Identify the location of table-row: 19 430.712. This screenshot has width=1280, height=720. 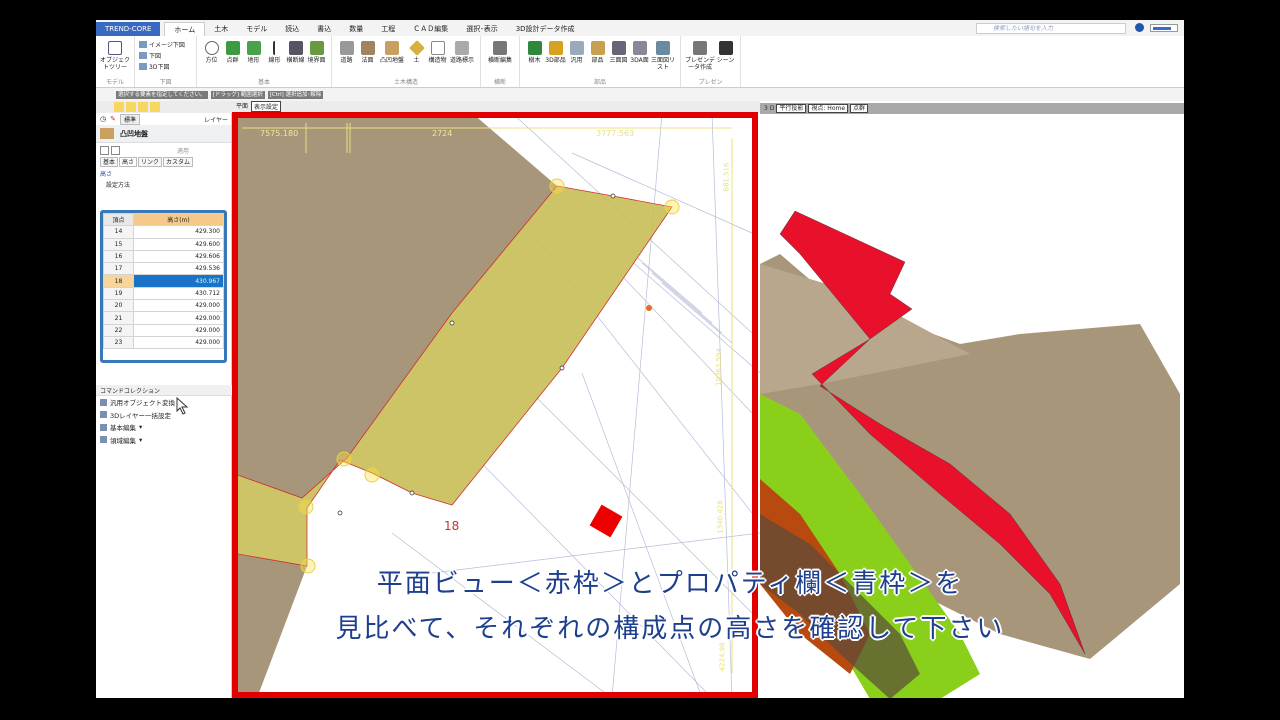
(163, 293).